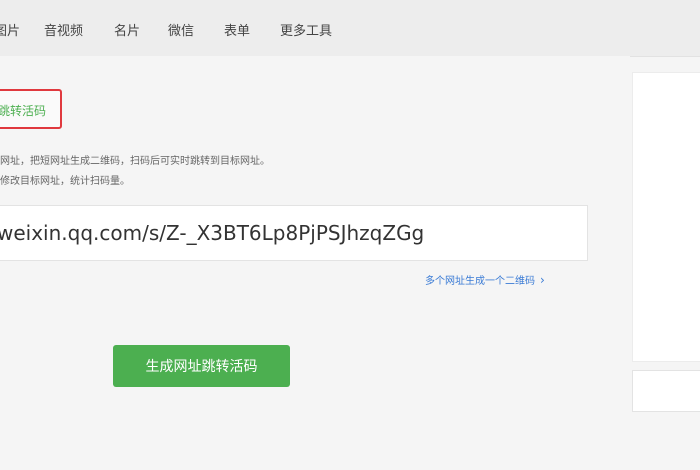  I want to click on mode-tab-jump-code: 跳转活码, so click(31, 109).